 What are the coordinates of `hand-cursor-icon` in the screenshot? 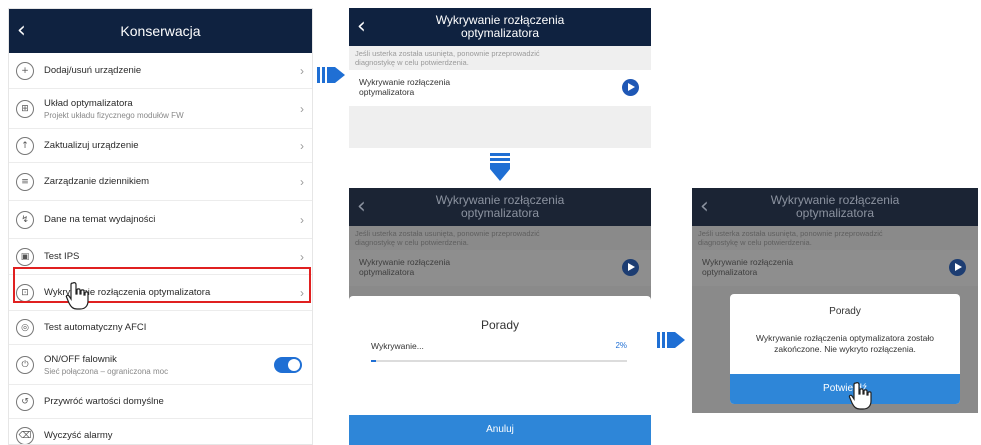 It's located at (77, 296).